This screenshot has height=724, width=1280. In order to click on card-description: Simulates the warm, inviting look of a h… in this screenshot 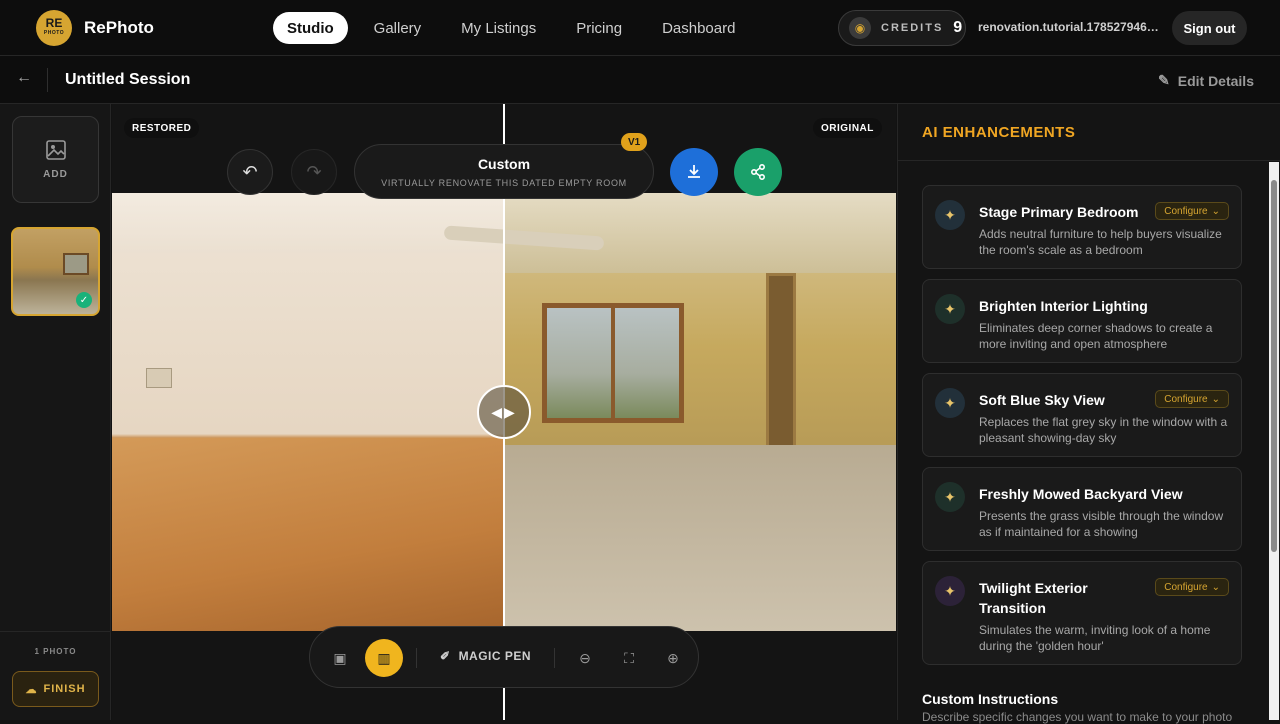, I will do `click(1095, 638)`.